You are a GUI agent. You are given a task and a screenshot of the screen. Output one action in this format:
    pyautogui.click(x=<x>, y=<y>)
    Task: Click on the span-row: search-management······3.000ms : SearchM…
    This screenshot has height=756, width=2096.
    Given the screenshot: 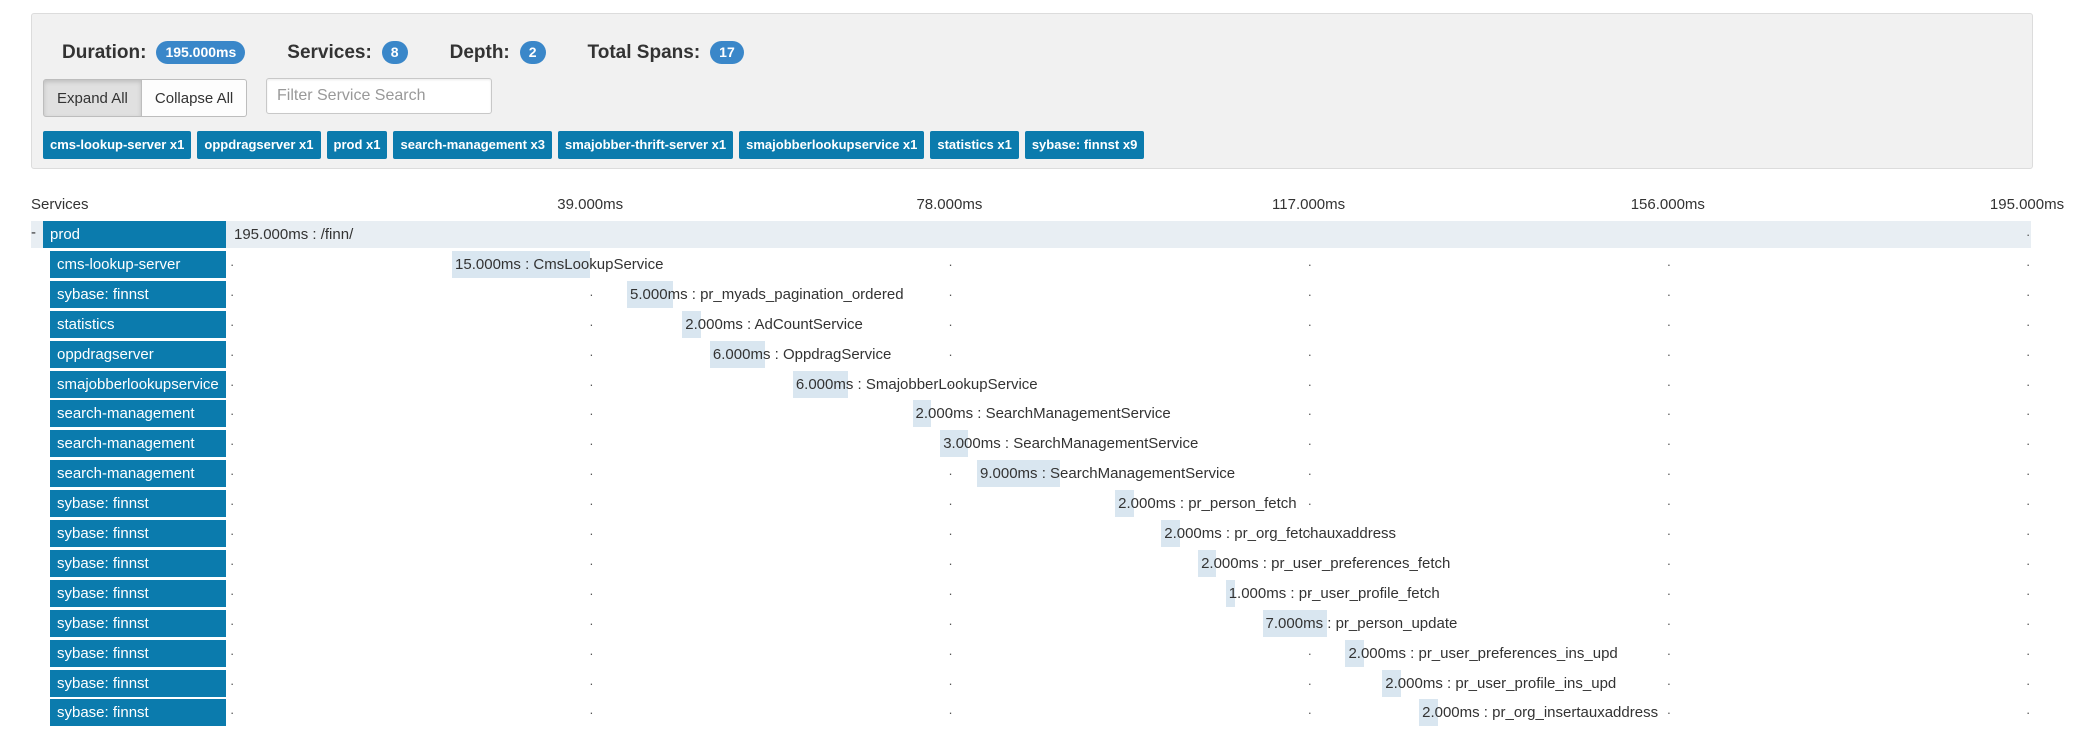 What is the action you would take?
    pyautogui.click(x=1031, y=444)
    